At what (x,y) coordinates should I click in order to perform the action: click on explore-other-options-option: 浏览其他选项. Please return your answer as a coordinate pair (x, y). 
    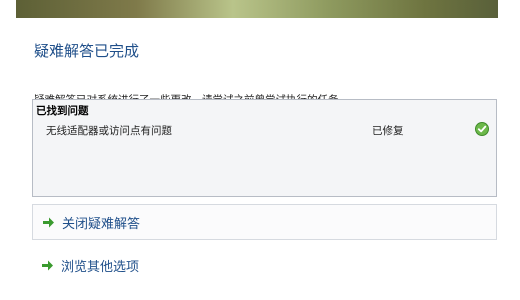
    Looking at the image, I should click on (264, 266).